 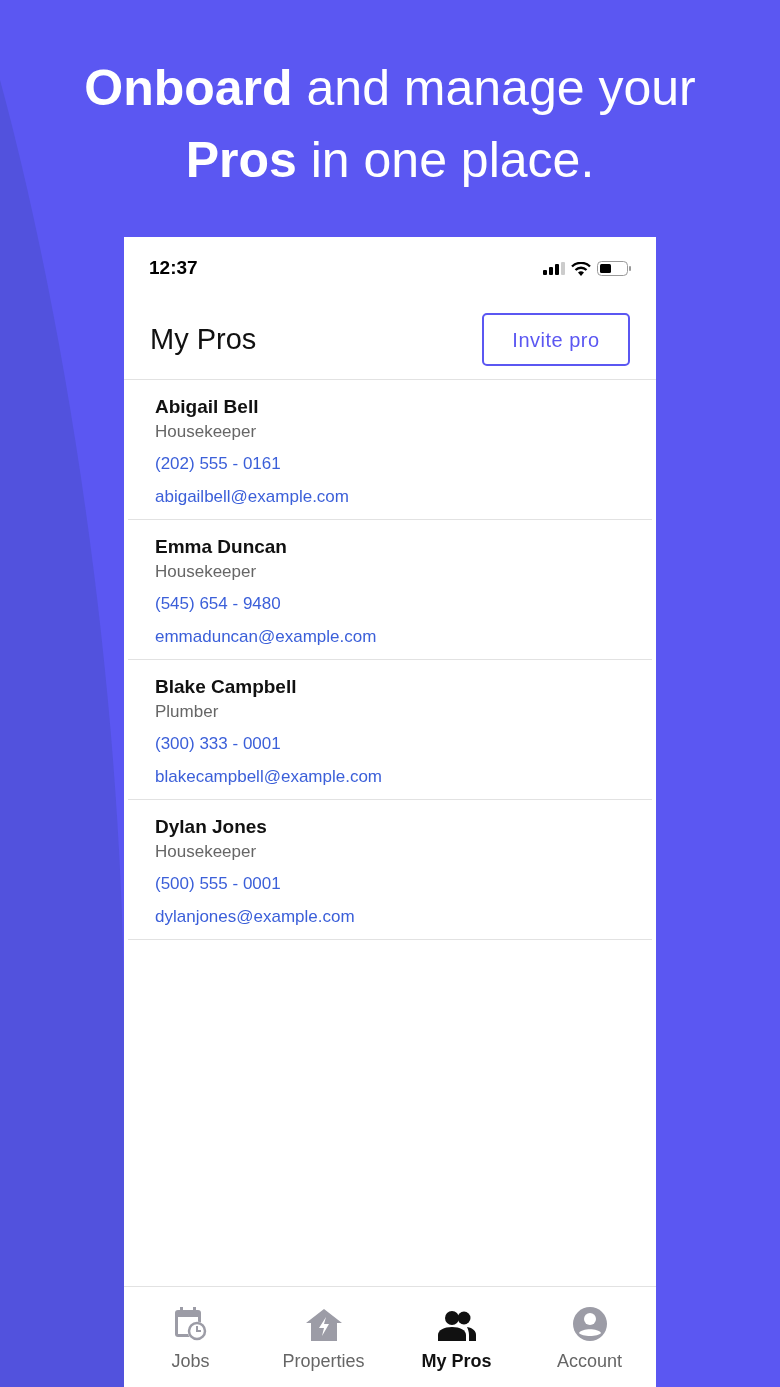 I want to click on page-title: My Pros, so click(x=203, y=339).